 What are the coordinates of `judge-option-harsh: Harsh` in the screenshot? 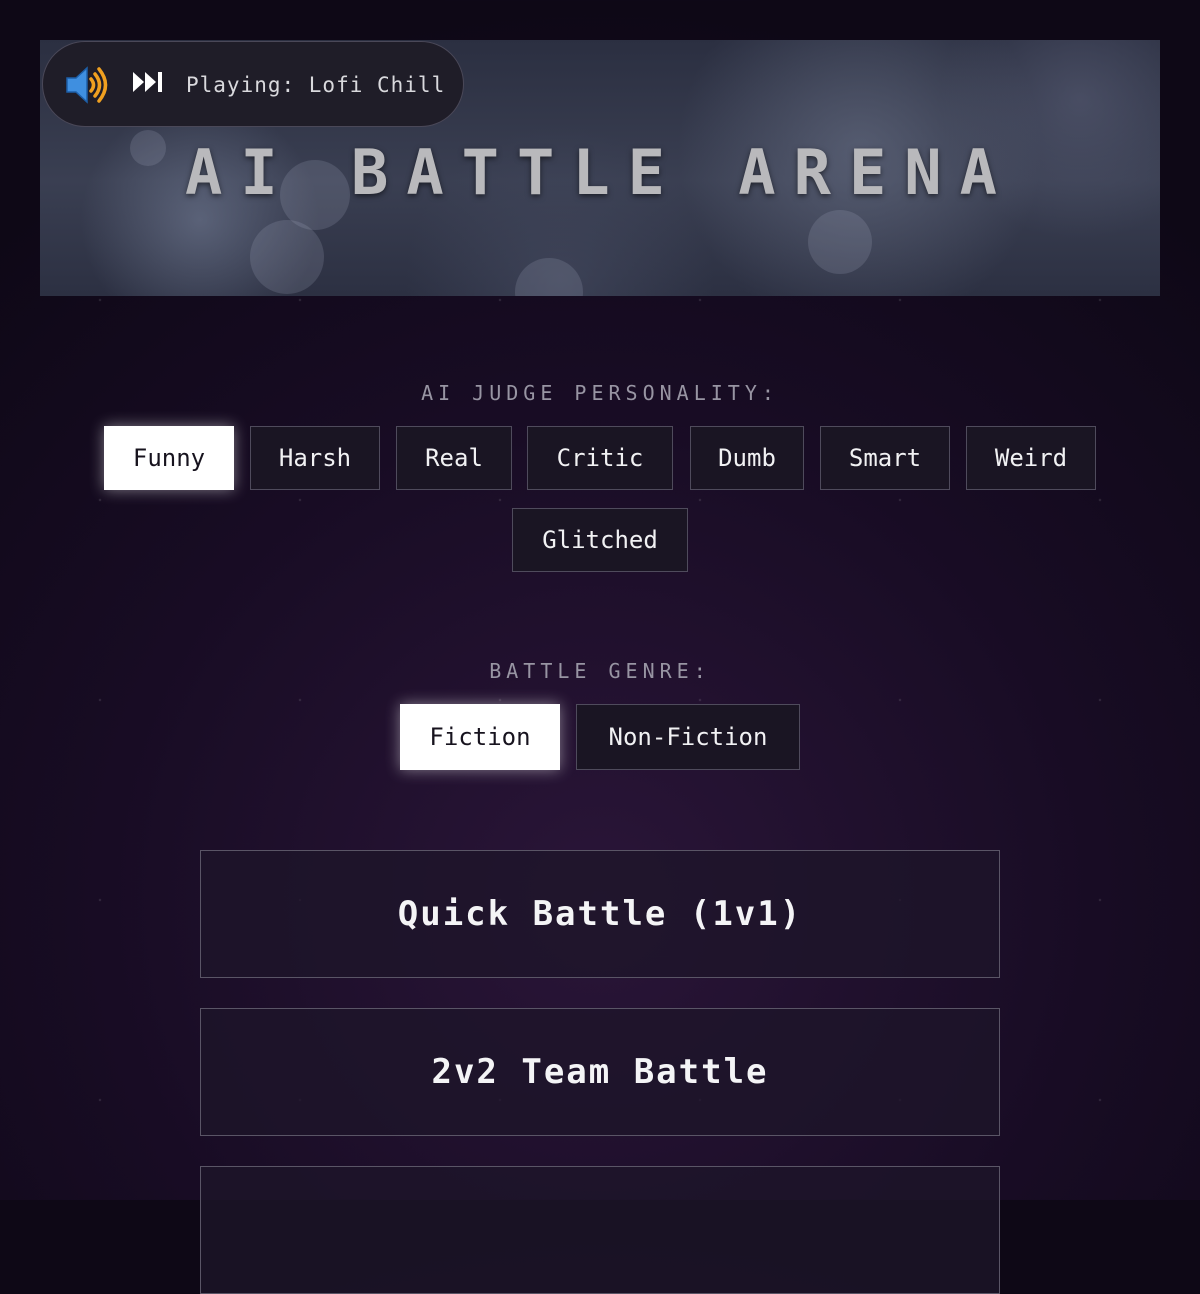 It's located at (315, 458).